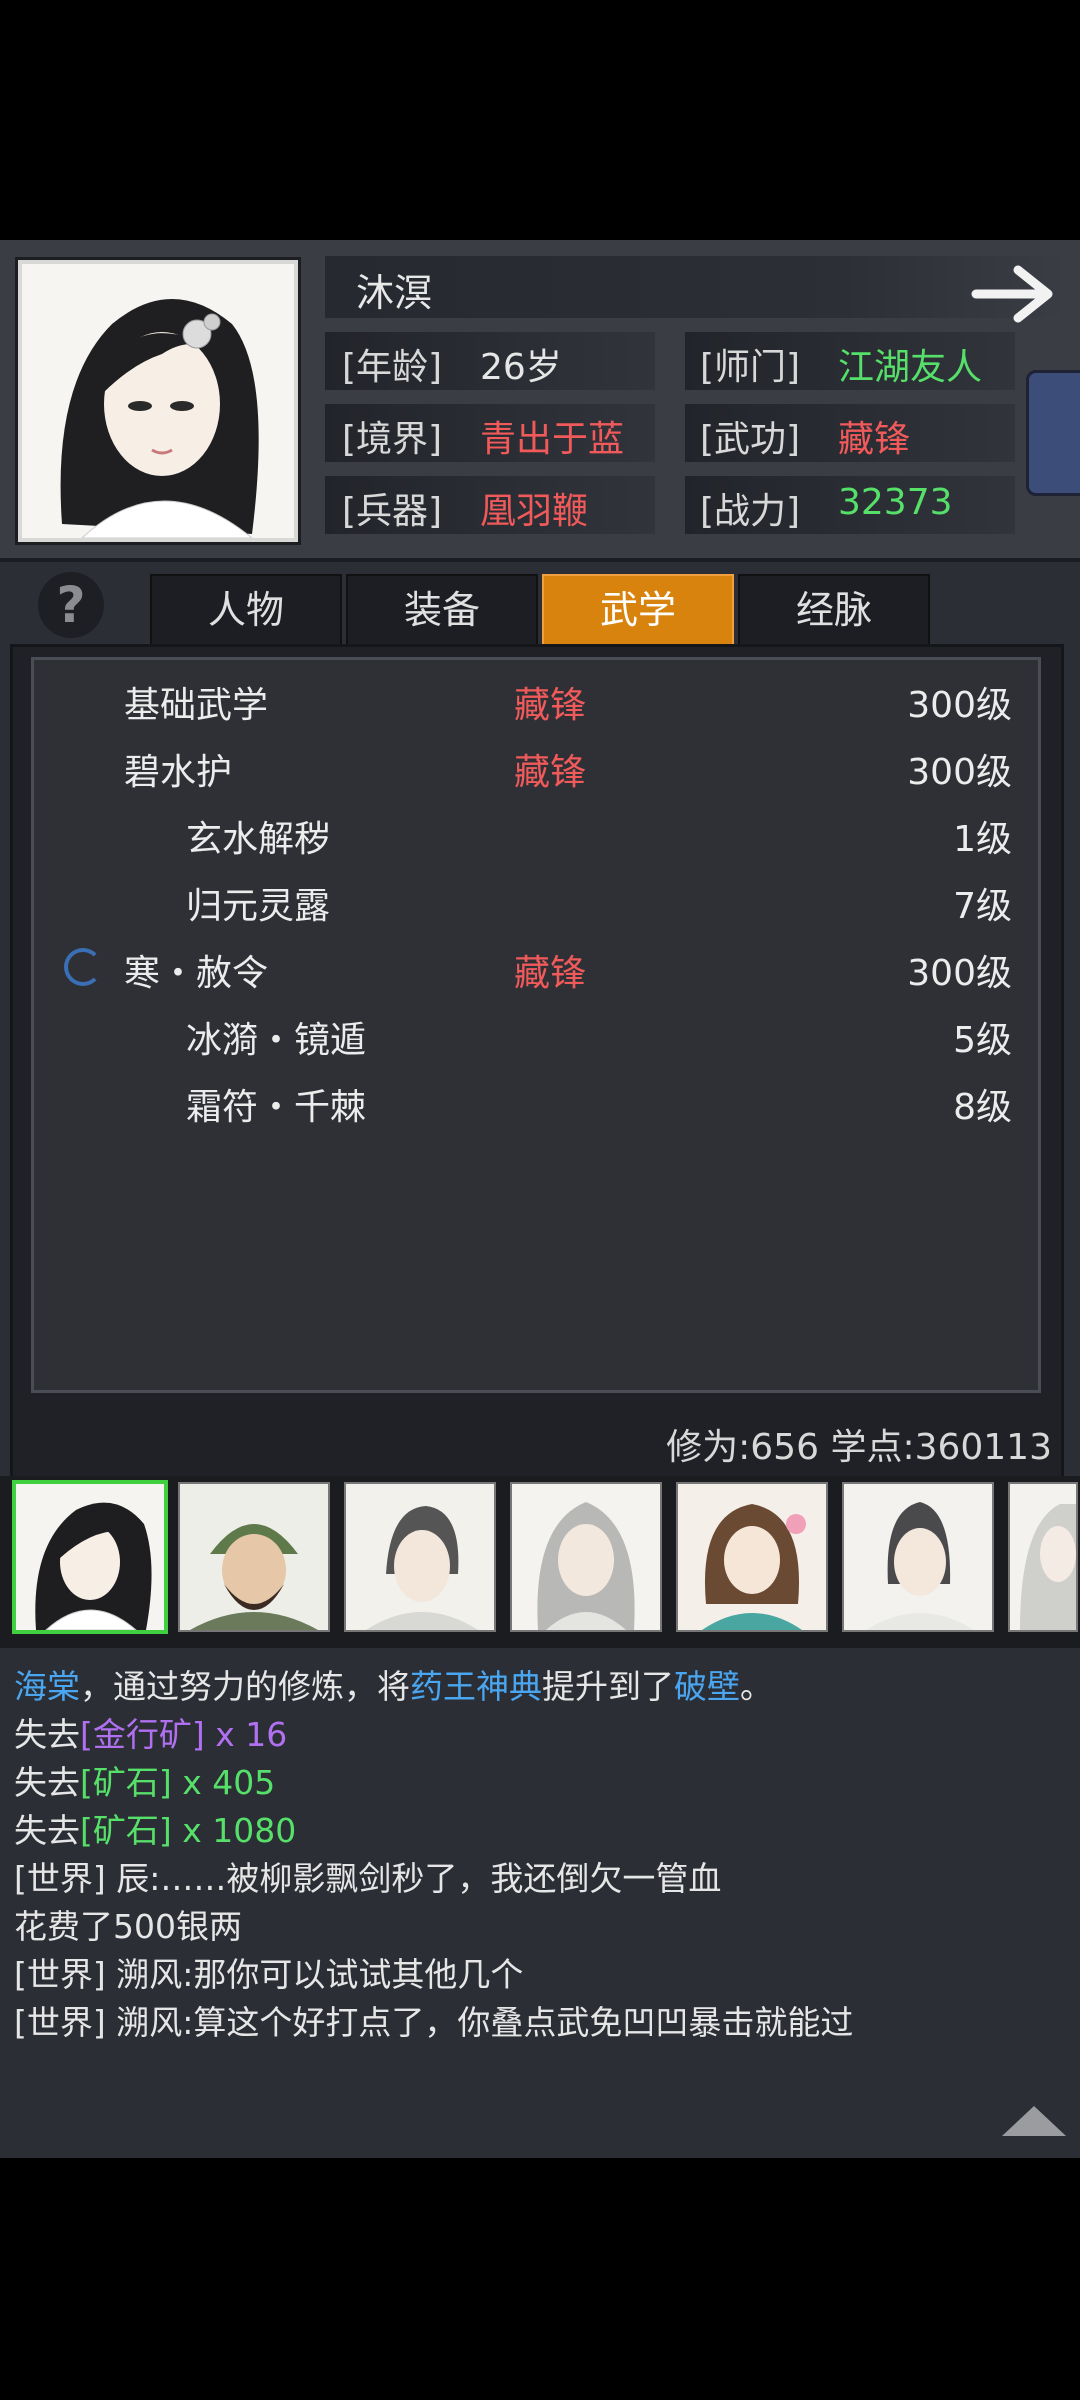 This screenshot has width=1080, height=2400. Describe the element at coordinates (536, 1100) in the screenshot. I see `skill-row: 霜符・千棘 8级` at that location.